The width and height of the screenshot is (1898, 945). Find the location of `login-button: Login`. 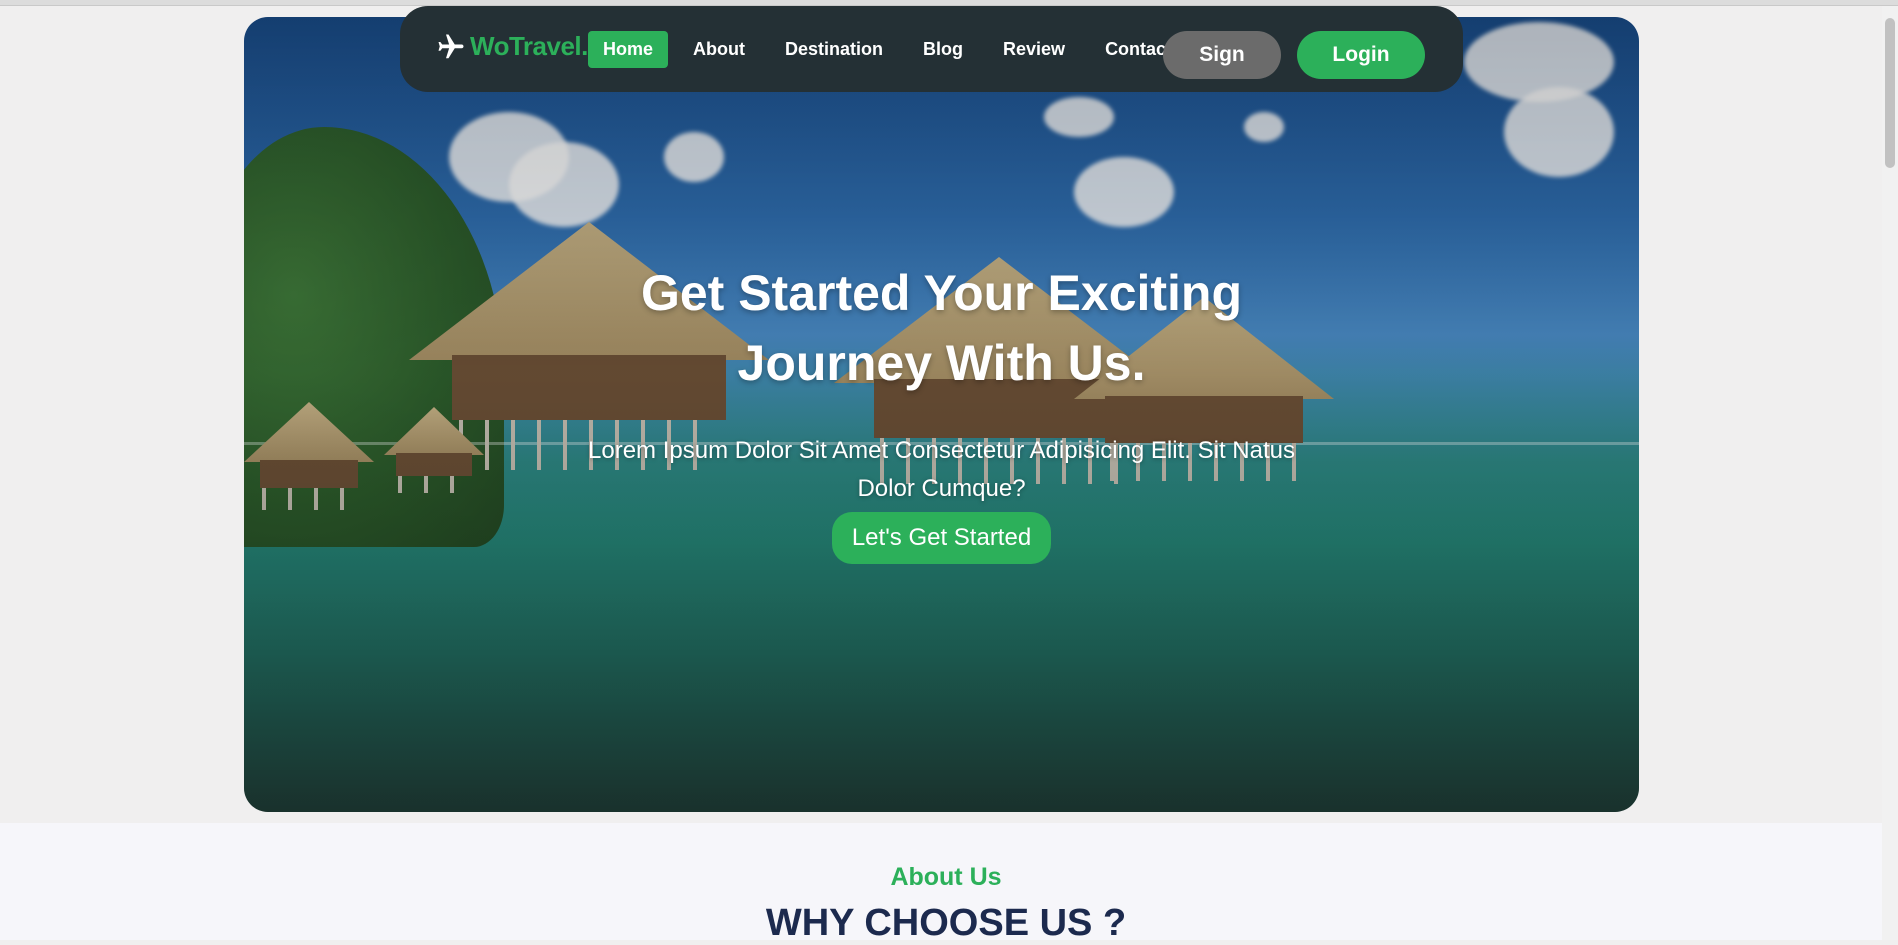

login-button: Login is located at coordinates (1361, 55).